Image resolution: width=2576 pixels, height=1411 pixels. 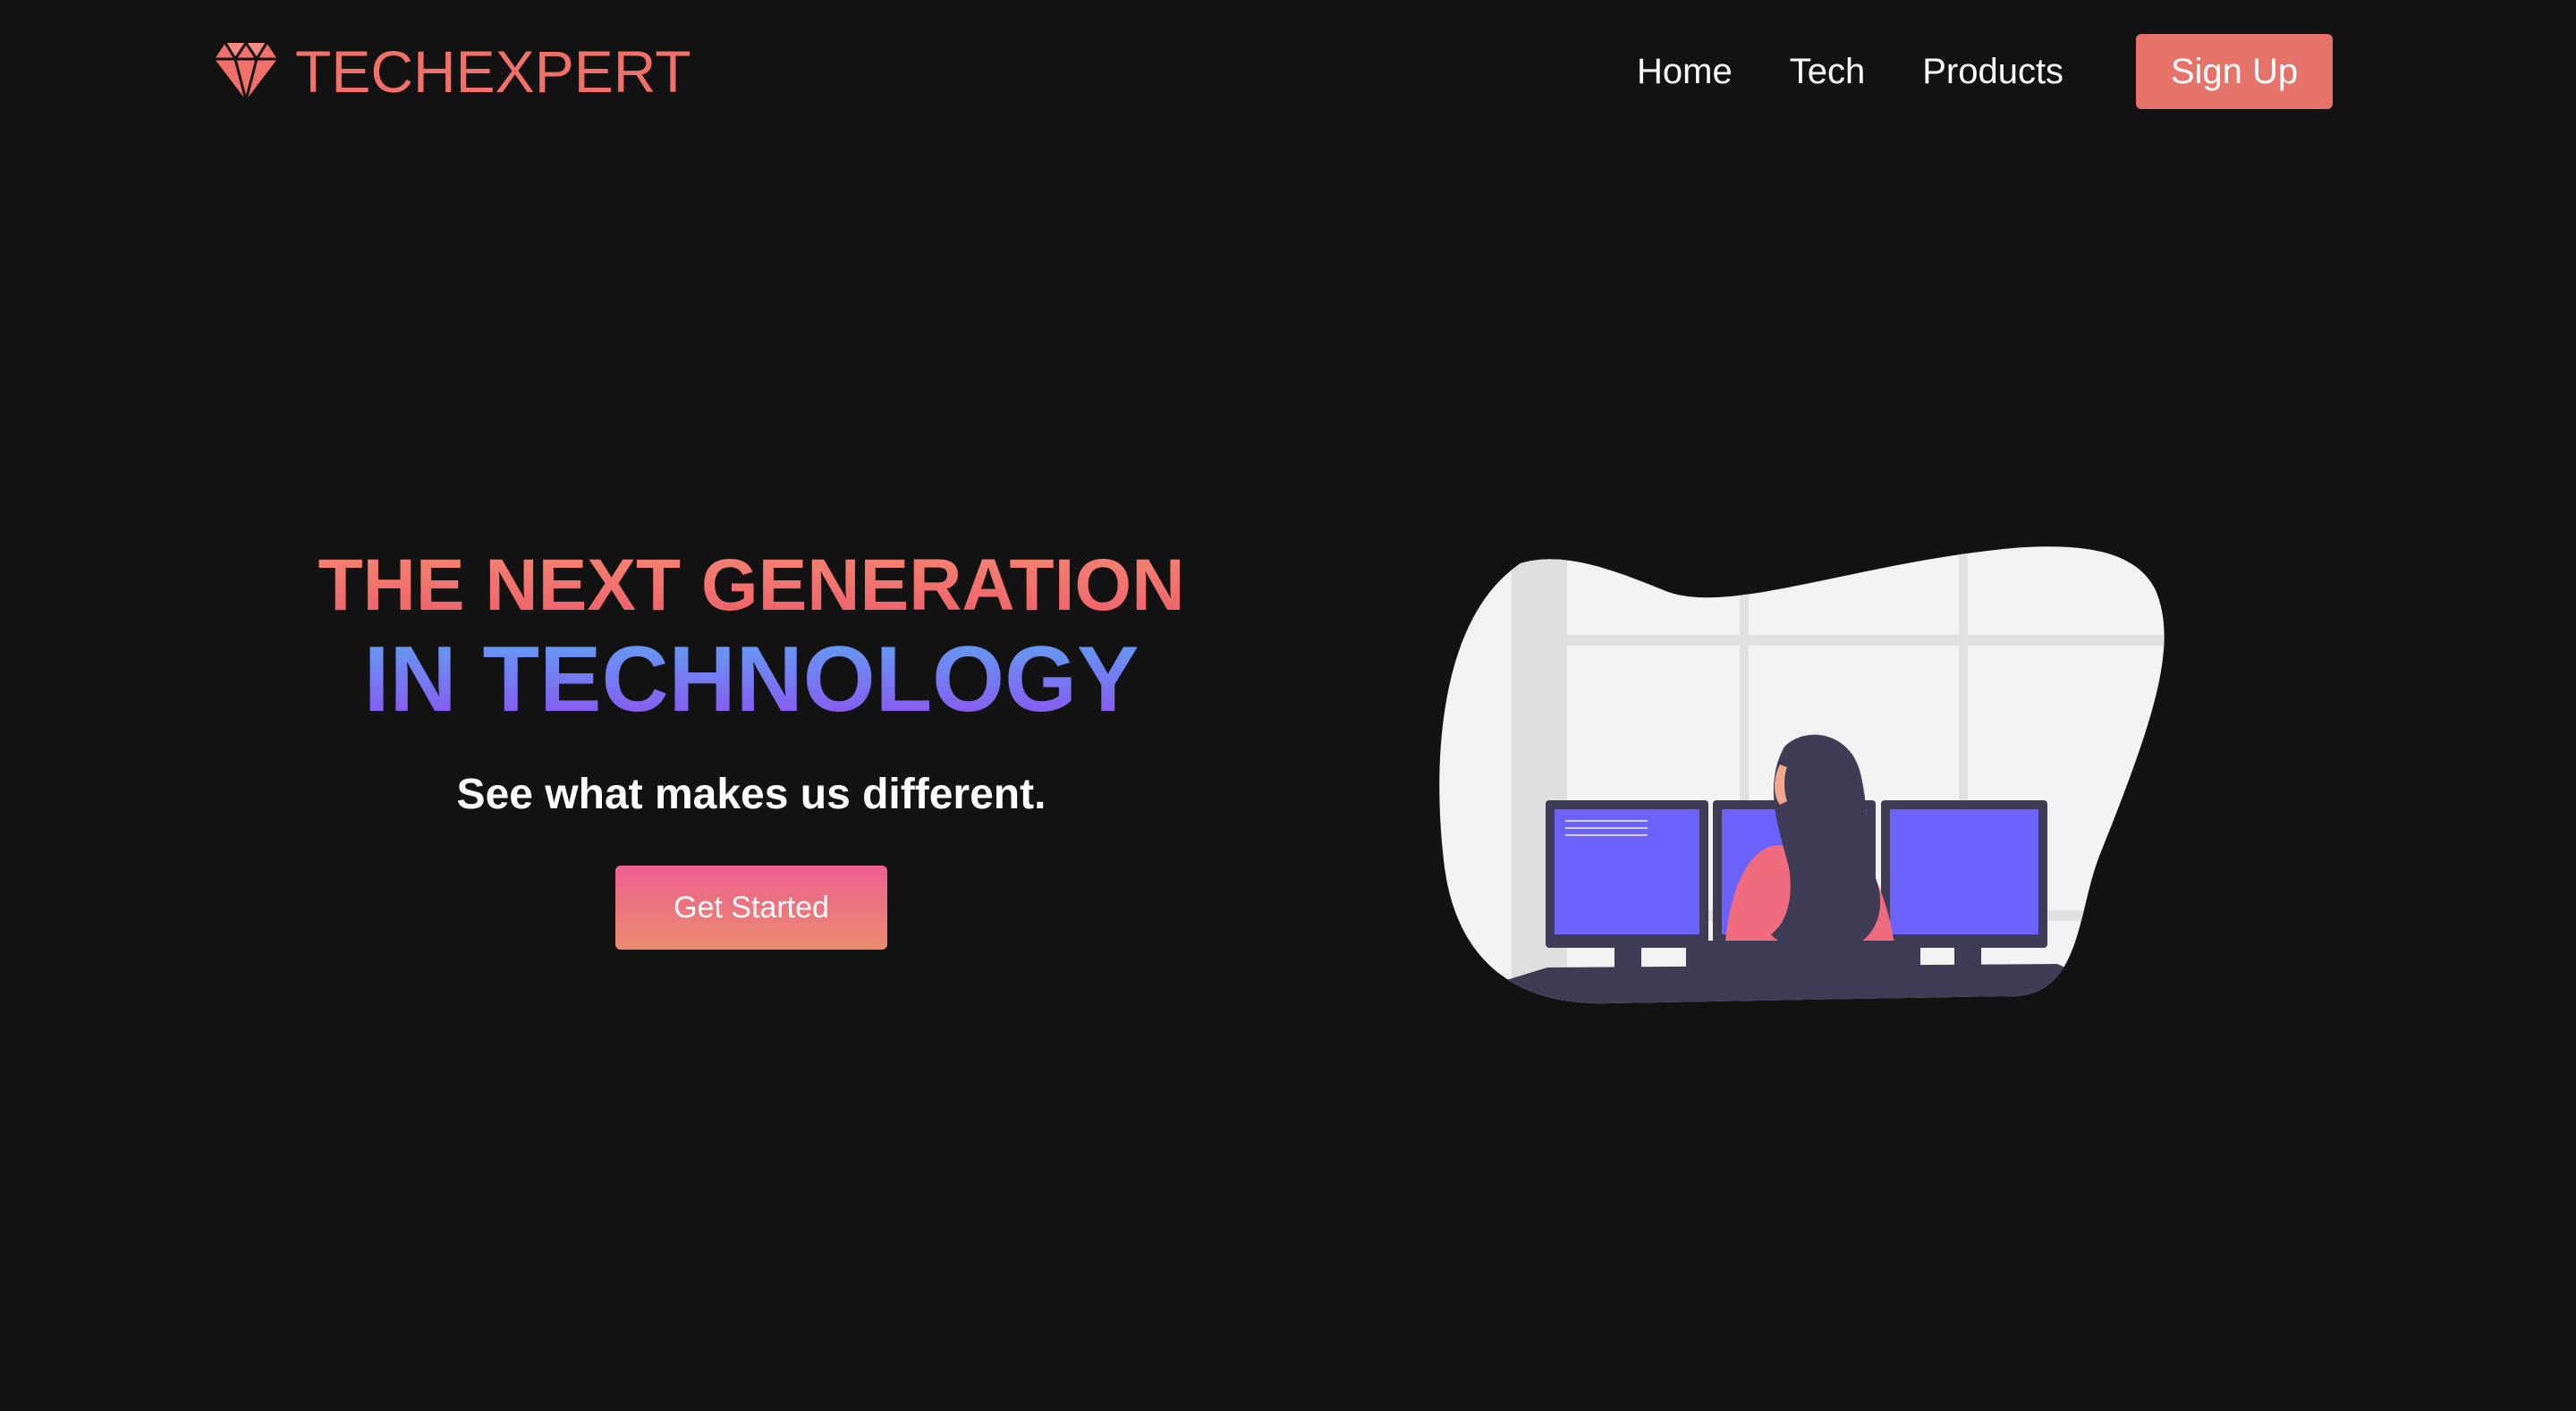 I want to click on hero-illustration, so click(x=1802, y=775).